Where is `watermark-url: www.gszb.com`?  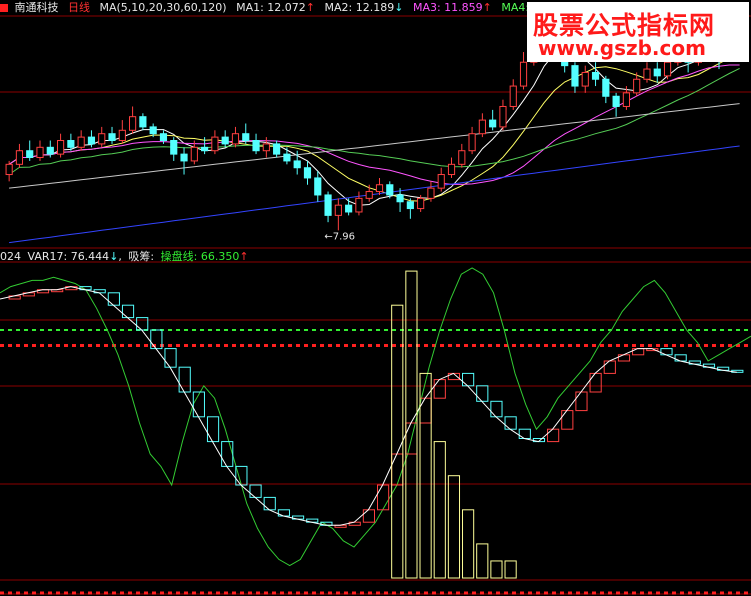 watermark-url: www.gszb.com is located at coordinates (622, 48).